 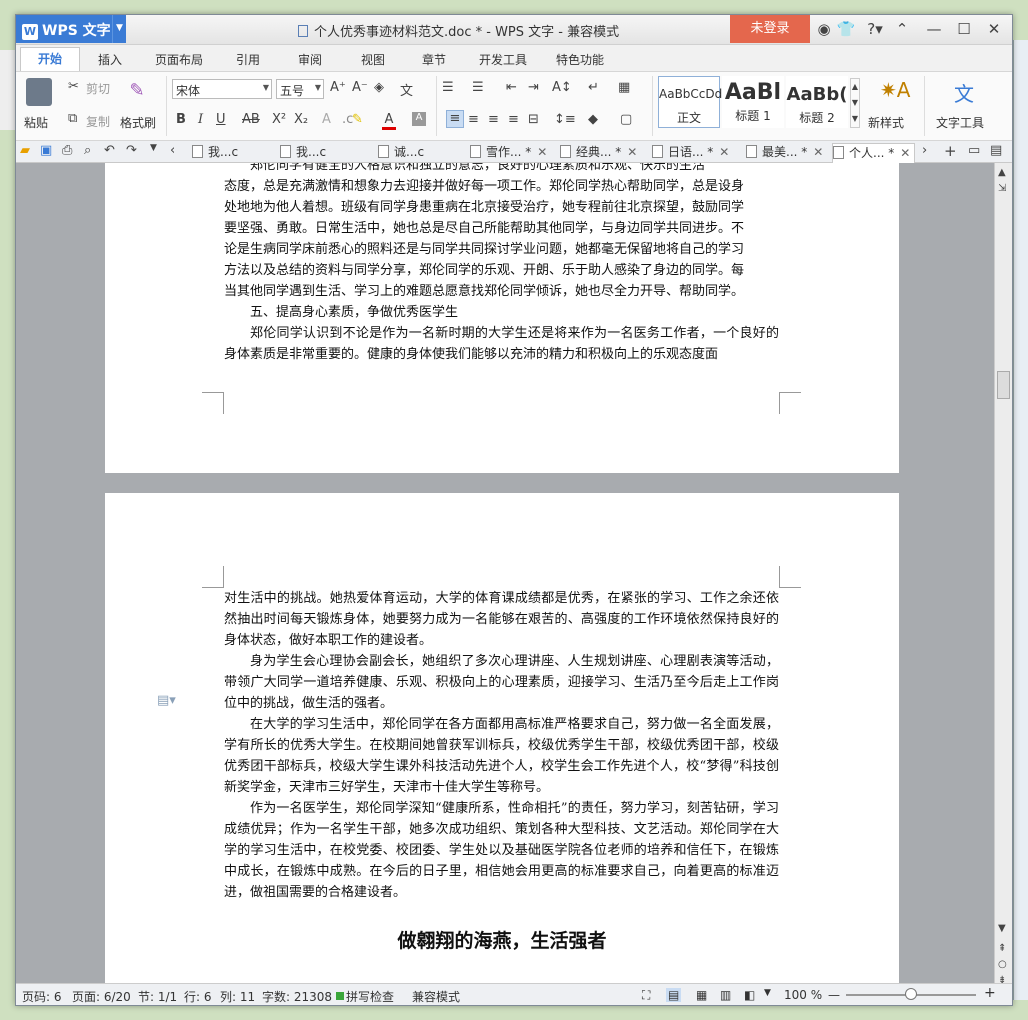 I want to click on undo-icon: ↶, so click(x=109, y=150).